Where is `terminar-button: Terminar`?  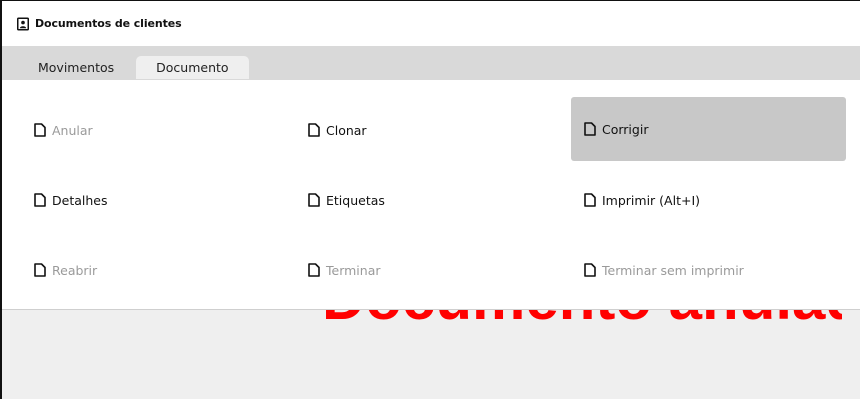
terminar-button: Terminar is located at coordinates (344, 270).